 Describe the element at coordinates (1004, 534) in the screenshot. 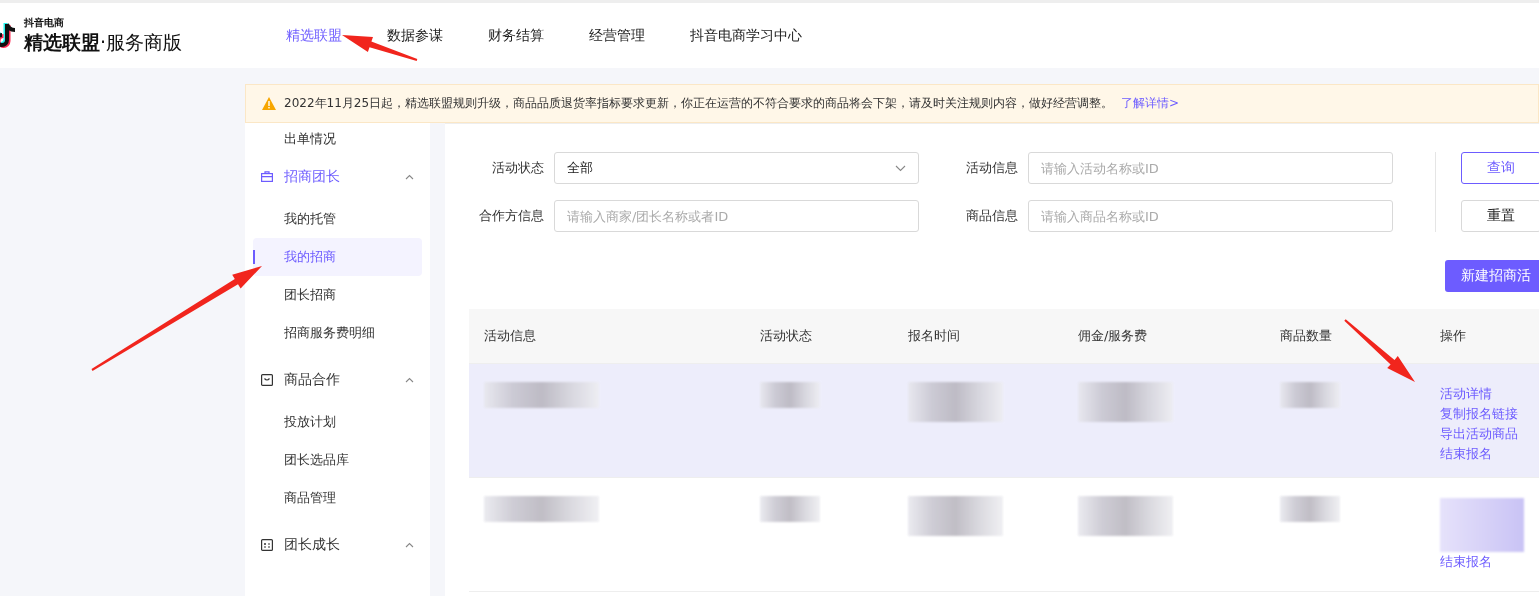

I see `table-row: 结束报名` at that location.